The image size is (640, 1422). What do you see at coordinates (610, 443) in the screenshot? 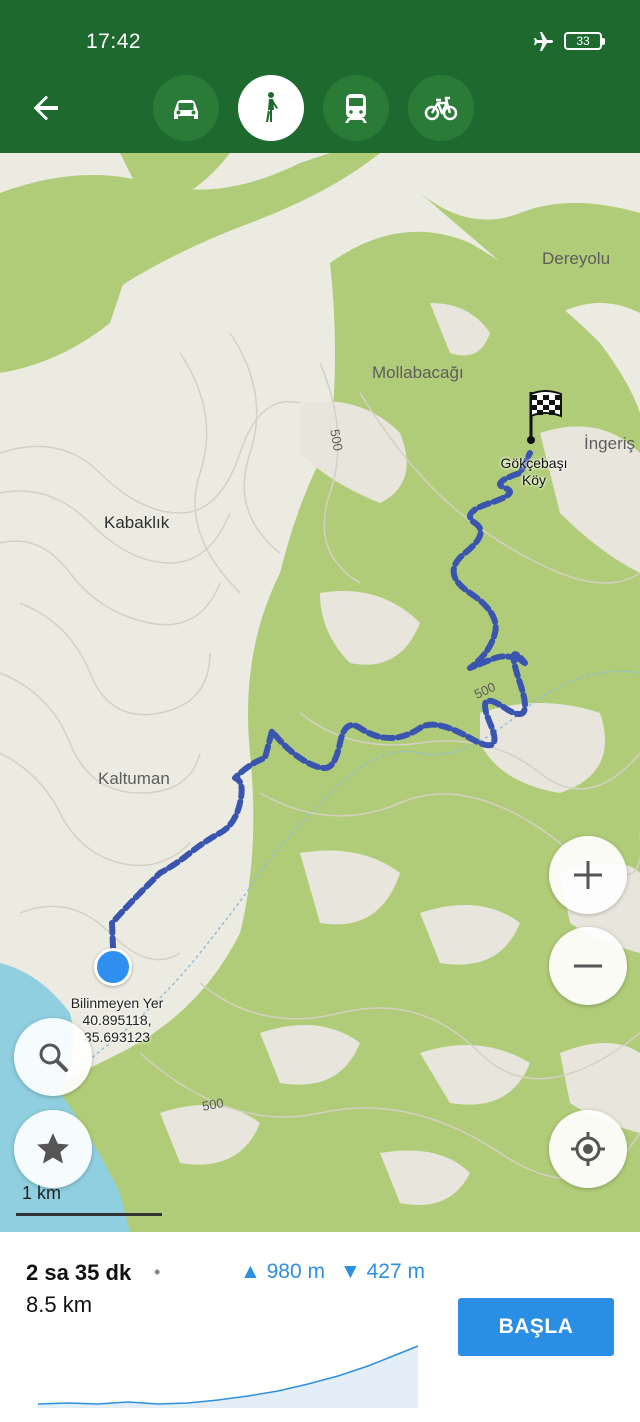
I see `place-label: İngeriş` at bounding box center [610, 443].